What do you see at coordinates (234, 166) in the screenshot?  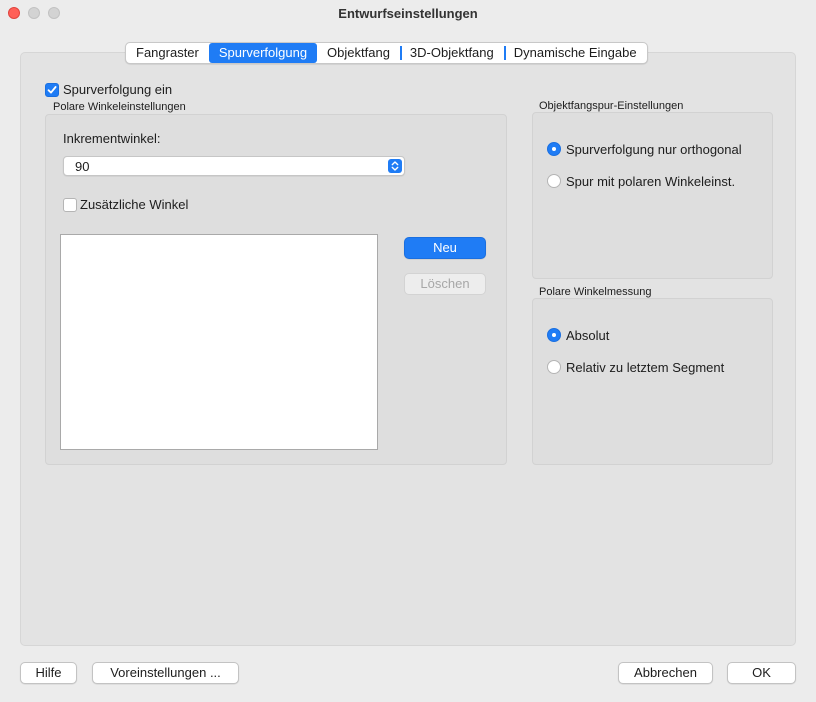 I see `increment-angle-select: 90` at bounding box center [234, 166].